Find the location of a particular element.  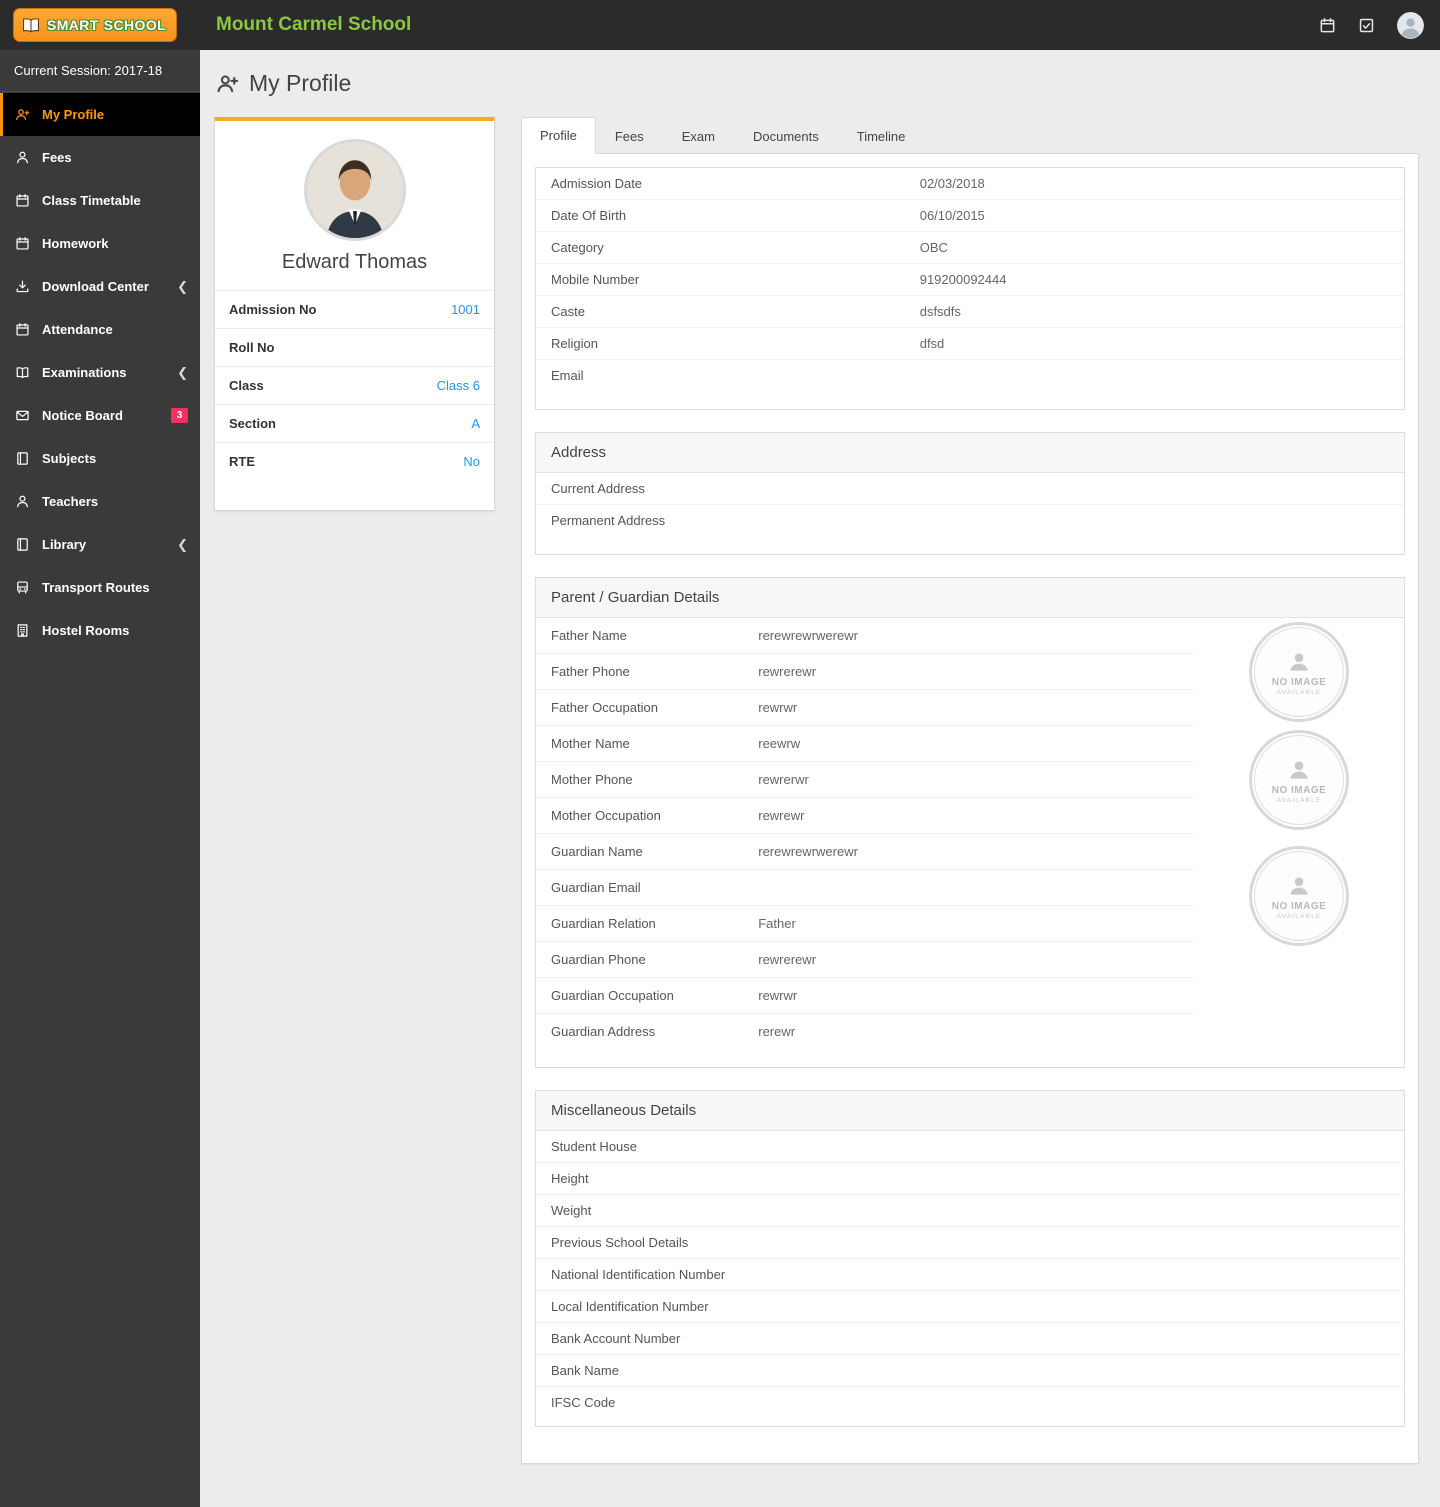

field-label: Mother Name is located at coordinates (590, 743).